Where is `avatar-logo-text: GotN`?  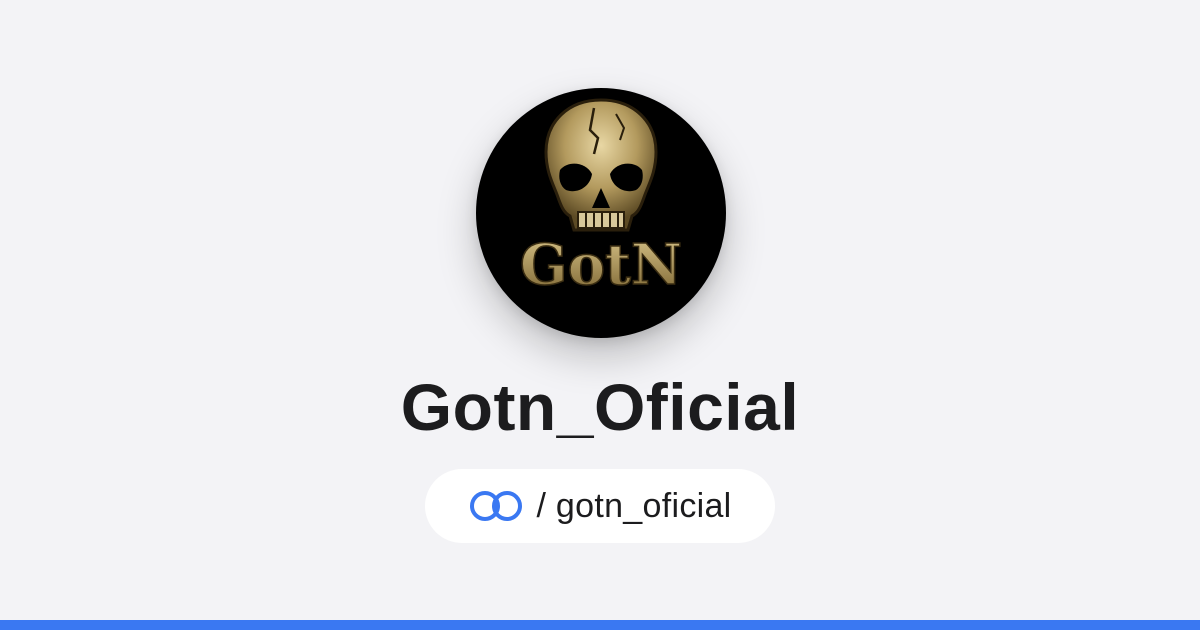 avatar-logo-text: GotN is located at coordinates (601, 265).